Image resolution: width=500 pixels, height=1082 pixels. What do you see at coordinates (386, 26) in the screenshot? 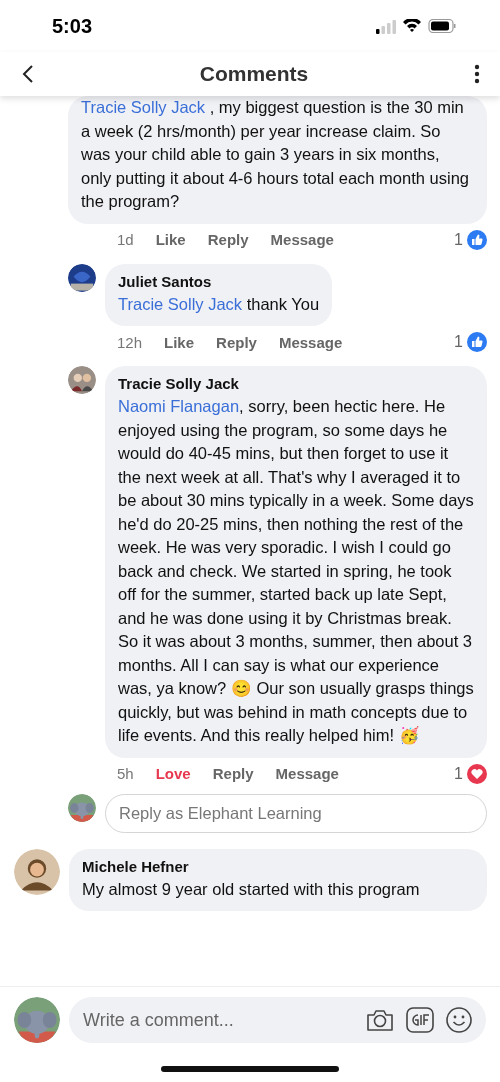
I see `signal-icon` at bounding box center [386, 26].